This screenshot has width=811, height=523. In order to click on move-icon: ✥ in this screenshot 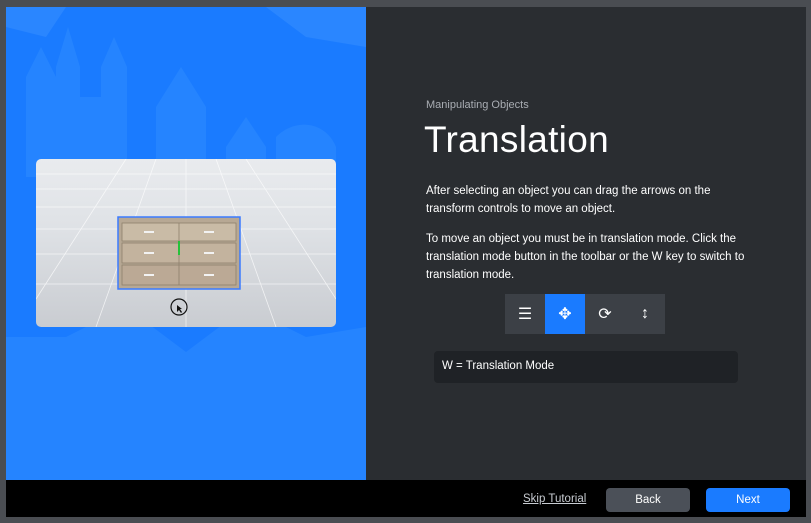, I will do `click(565, 314)`.